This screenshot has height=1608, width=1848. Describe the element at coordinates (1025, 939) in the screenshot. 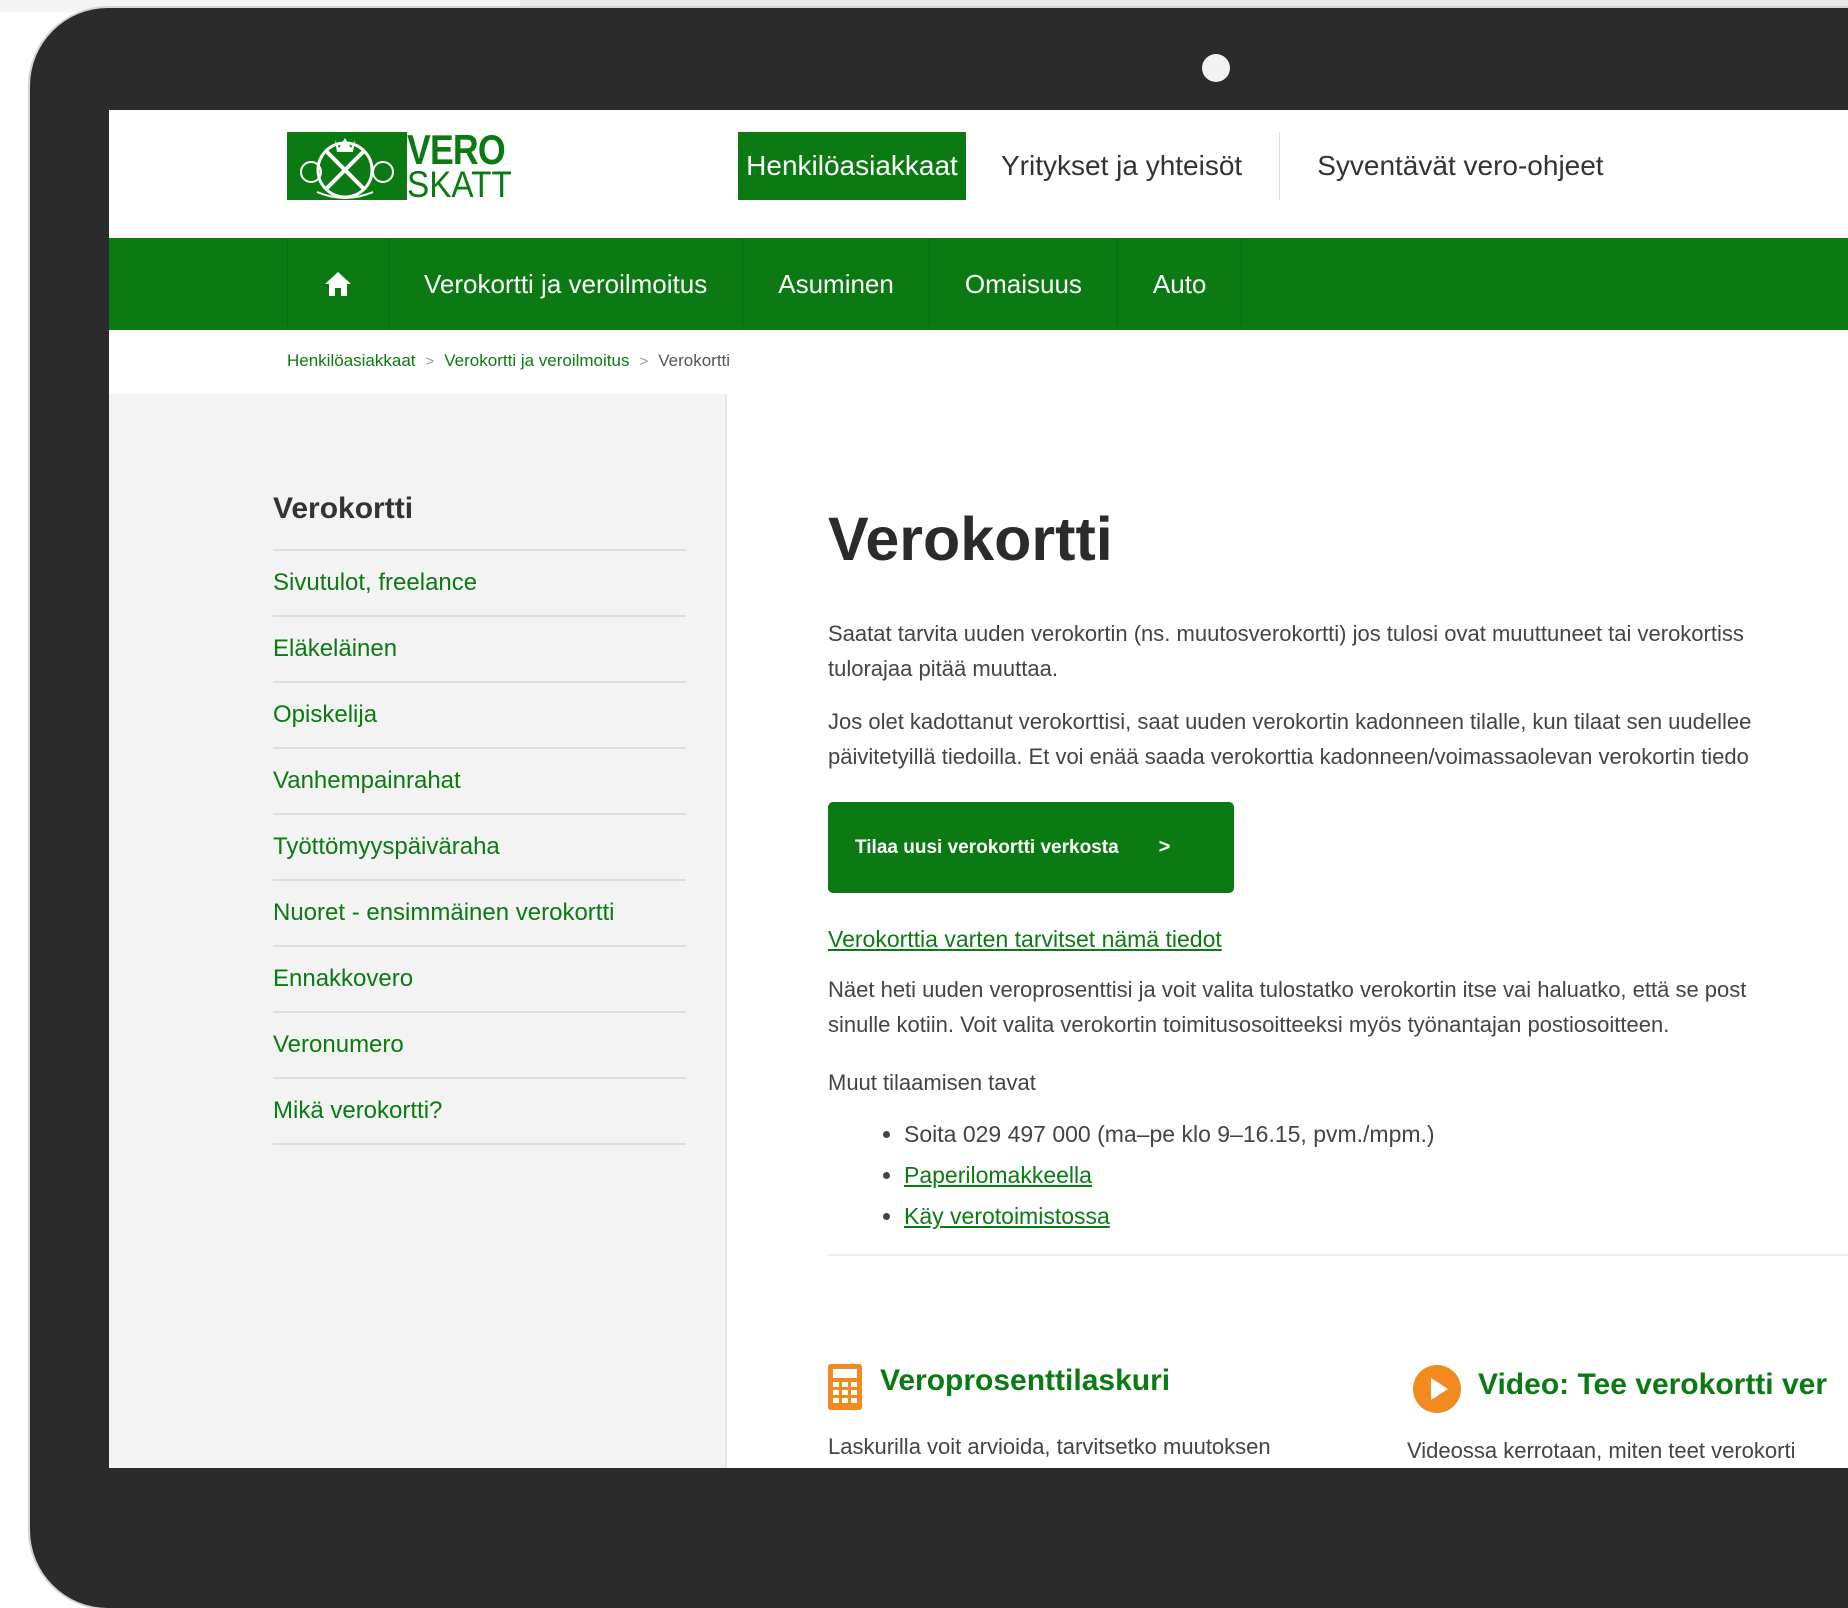

I see `requirements-link: Verokorttia varten tarvitset nämä tiedot` at that location.